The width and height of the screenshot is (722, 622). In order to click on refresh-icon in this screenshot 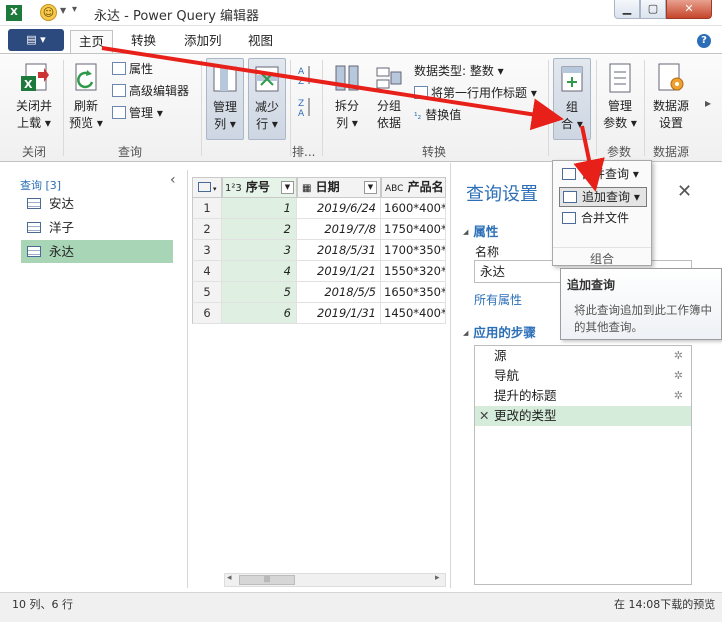, I will do `click(86, 79)`.